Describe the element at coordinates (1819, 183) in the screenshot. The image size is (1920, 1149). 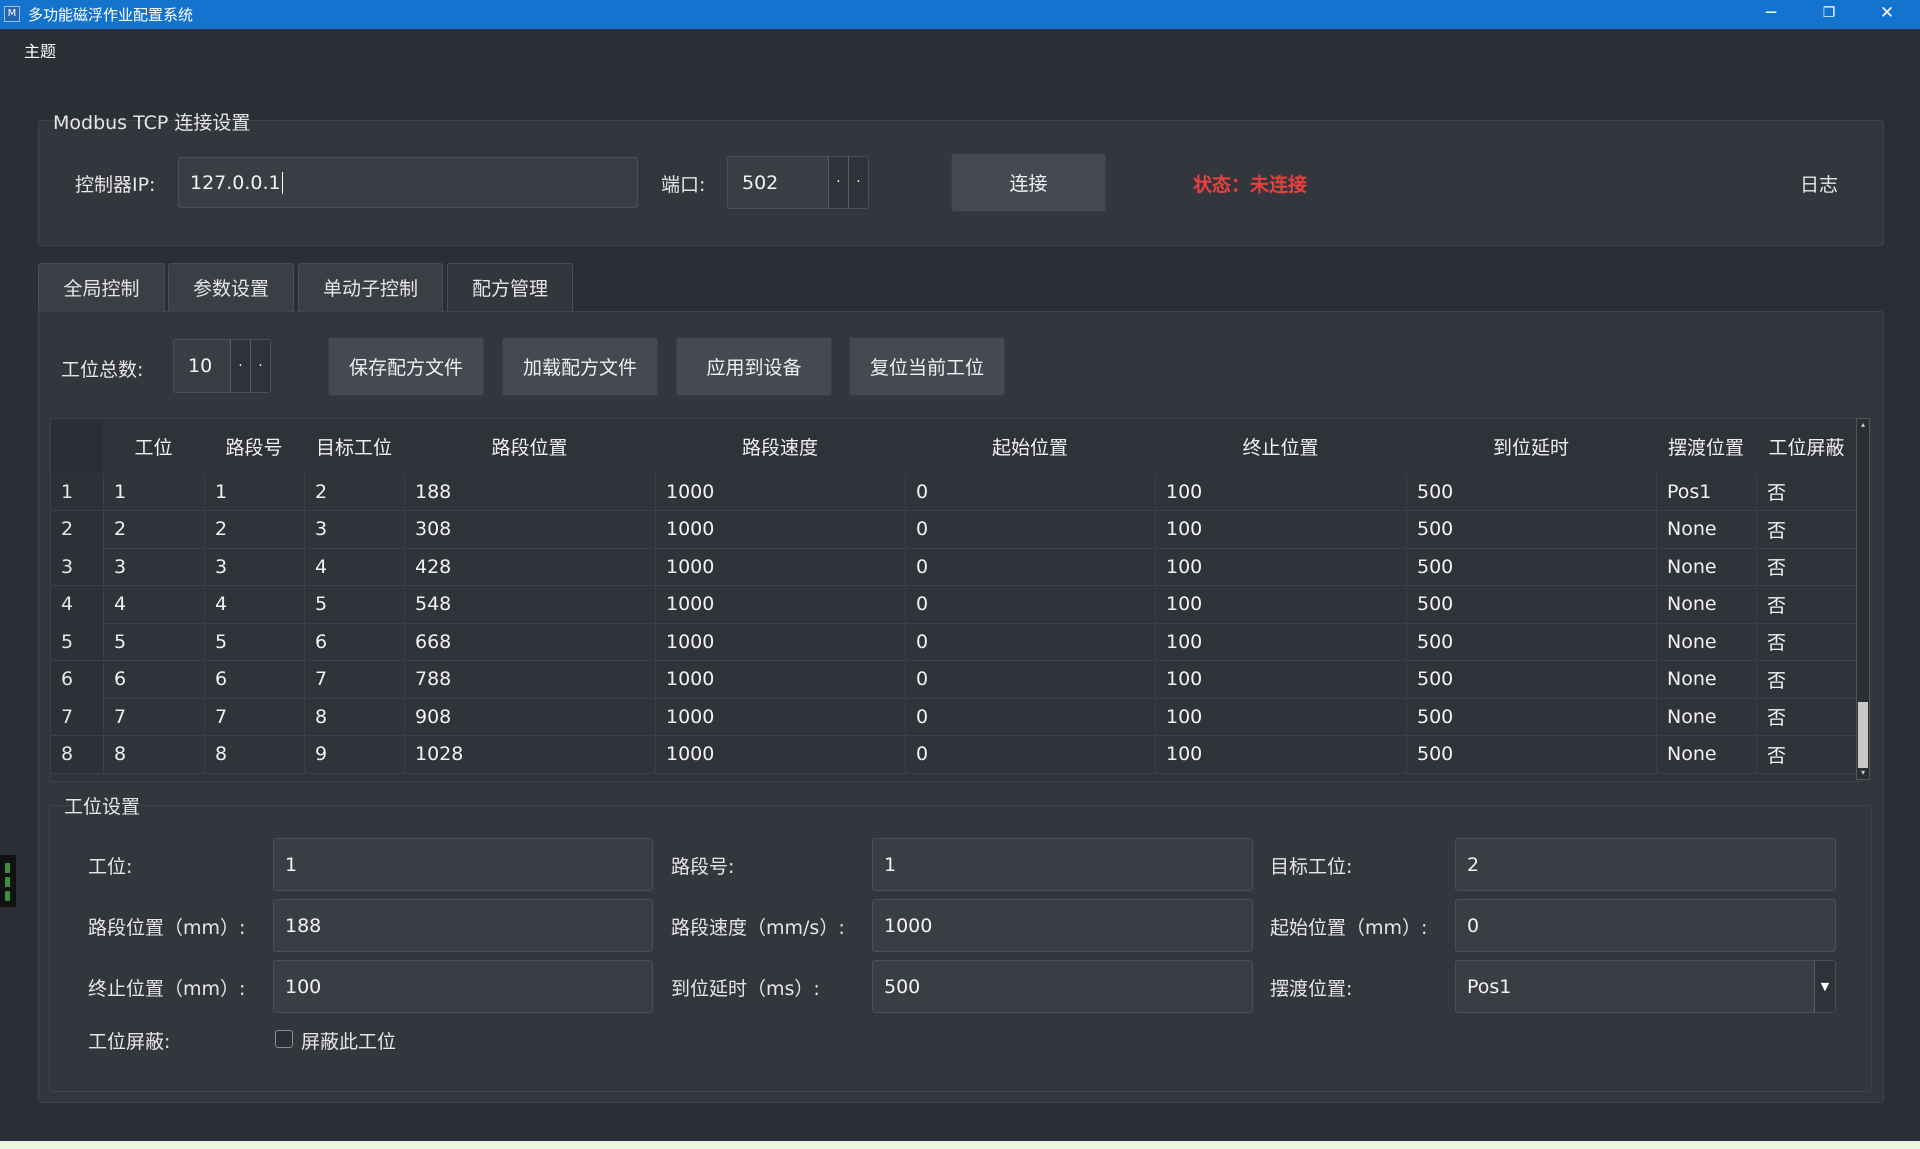
I see `log-button: 日志` at that location.